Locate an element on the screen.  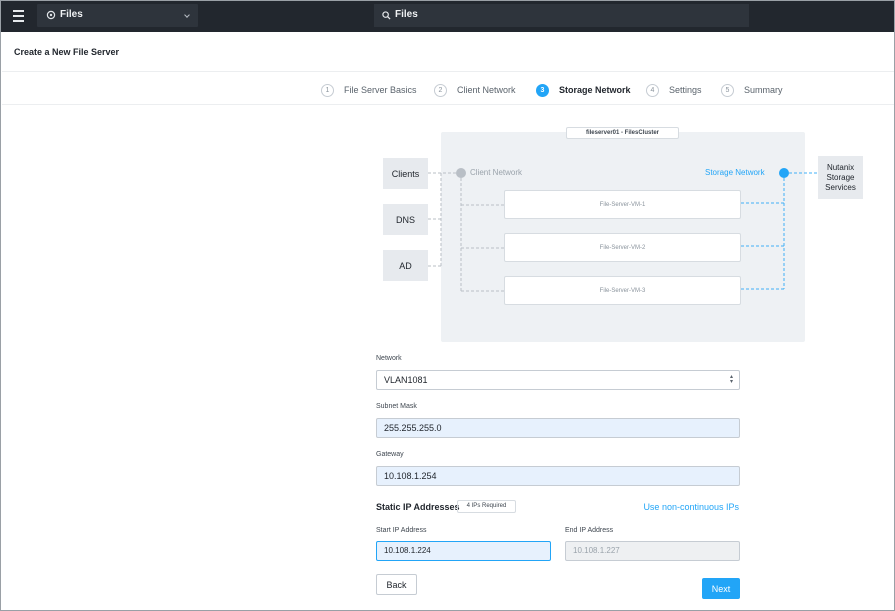
step-label: Settings is located at coordinates (685, 90).